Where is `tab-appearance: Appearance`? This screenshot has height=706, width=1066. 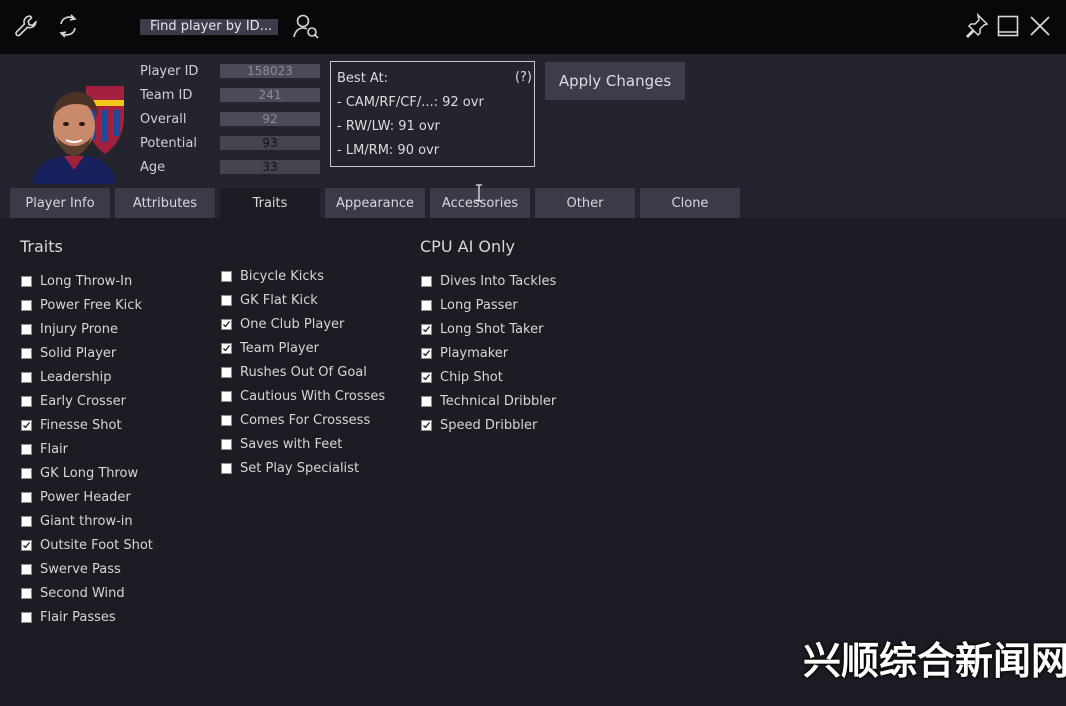 tab-appearance: Appearance is located at coordinates (375, 203).